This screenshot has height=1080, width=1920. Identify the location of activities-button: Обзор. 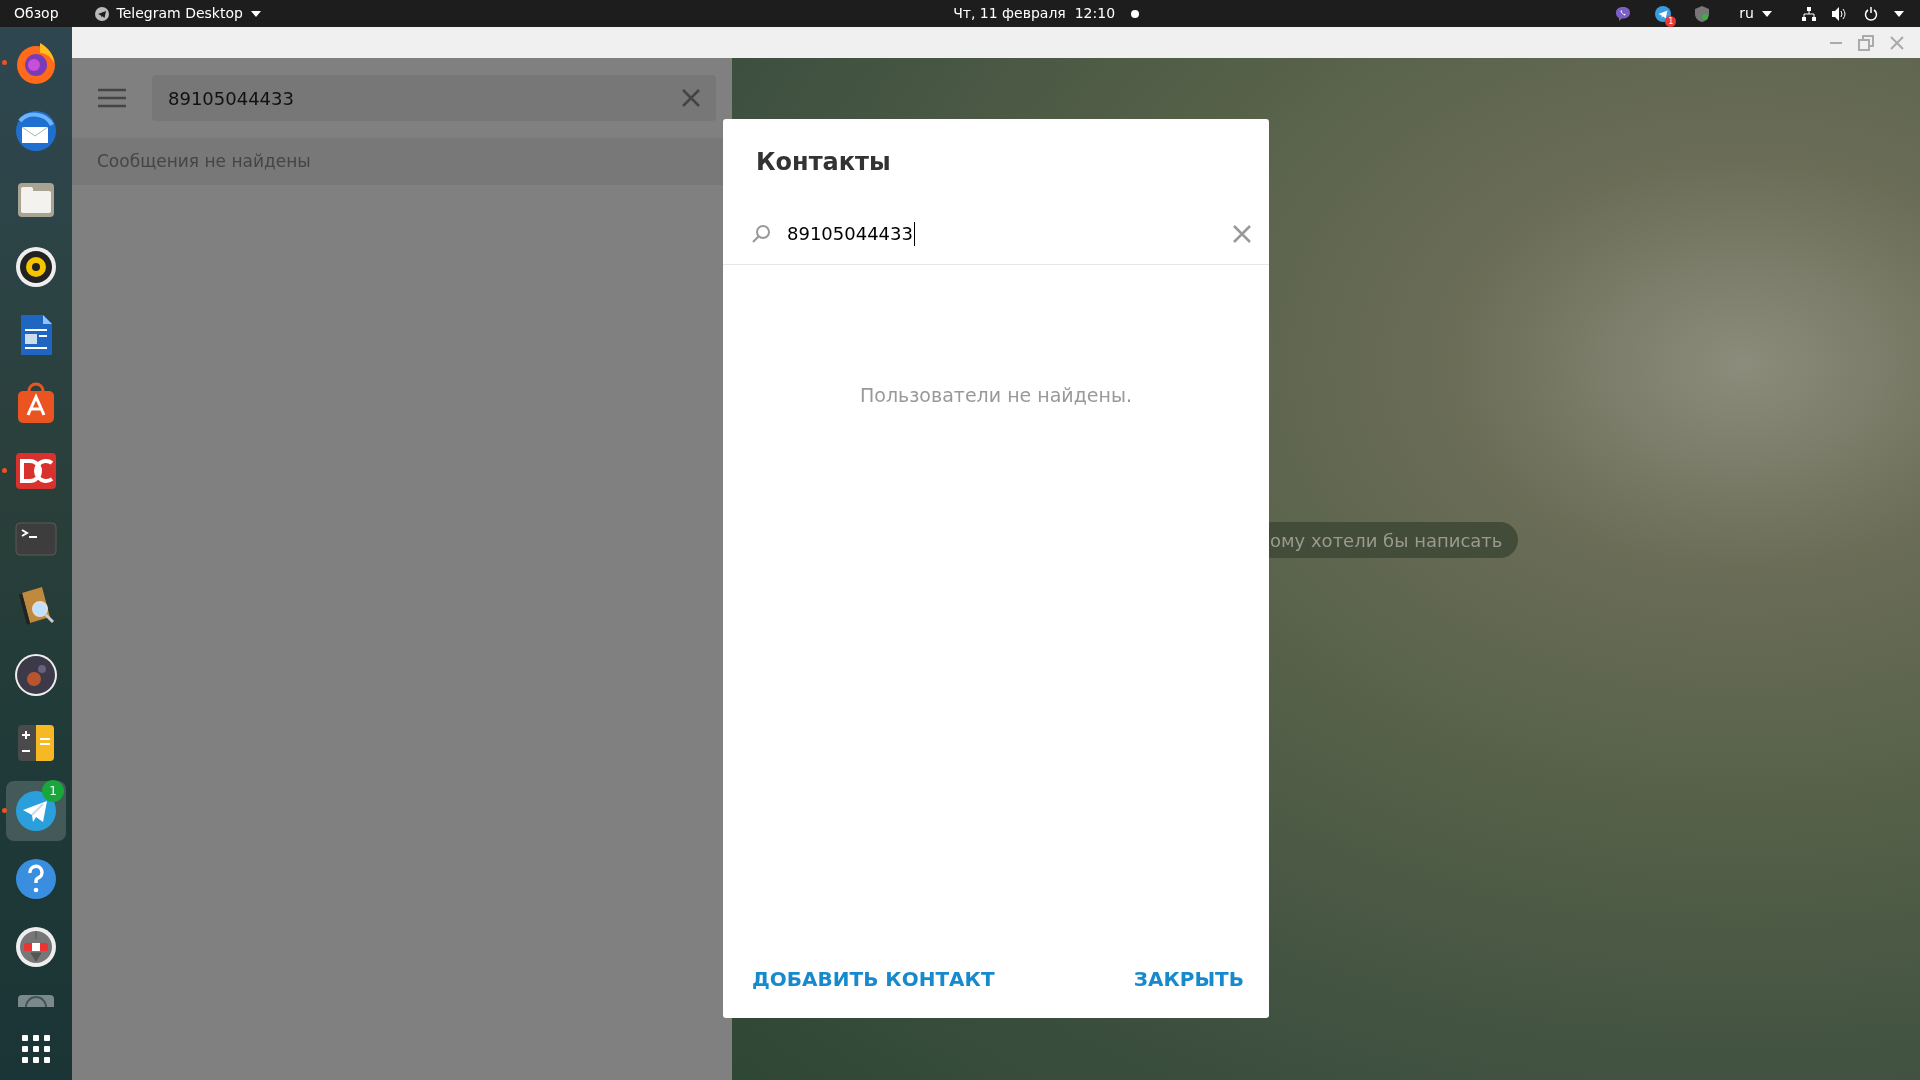
(36, 13).